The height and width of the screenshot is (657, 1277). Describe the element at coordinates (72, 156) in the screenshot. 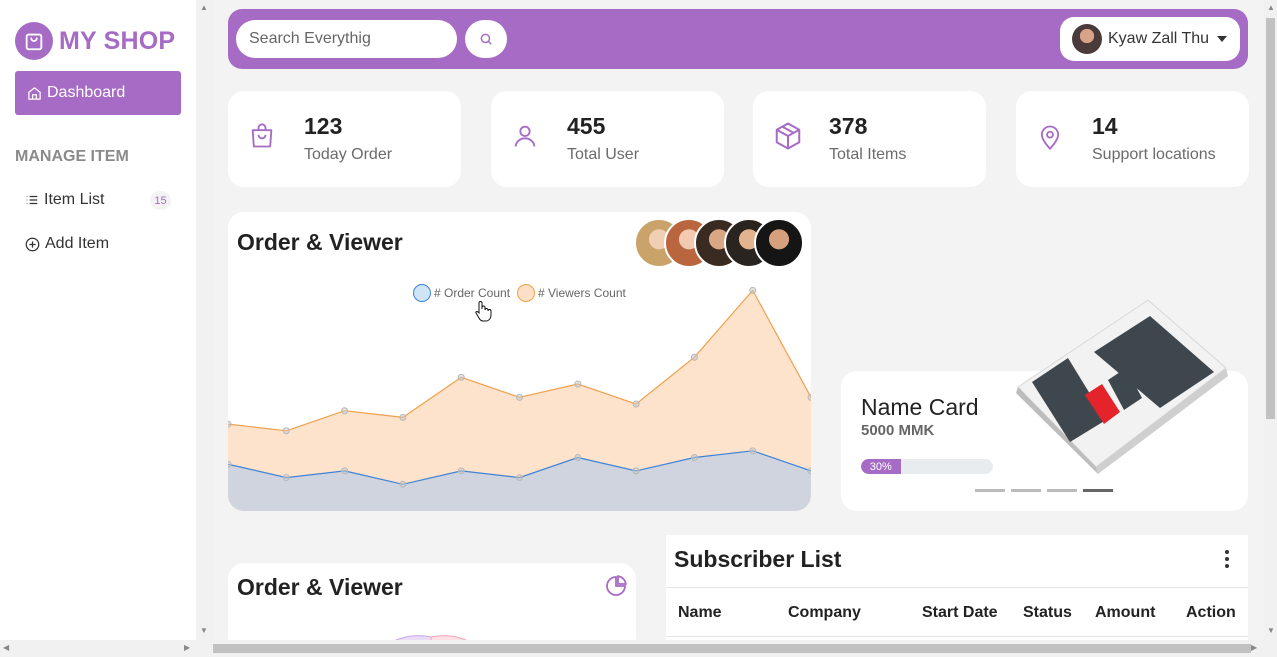

I see `section-heading: MANAGE ITEM` at that location.